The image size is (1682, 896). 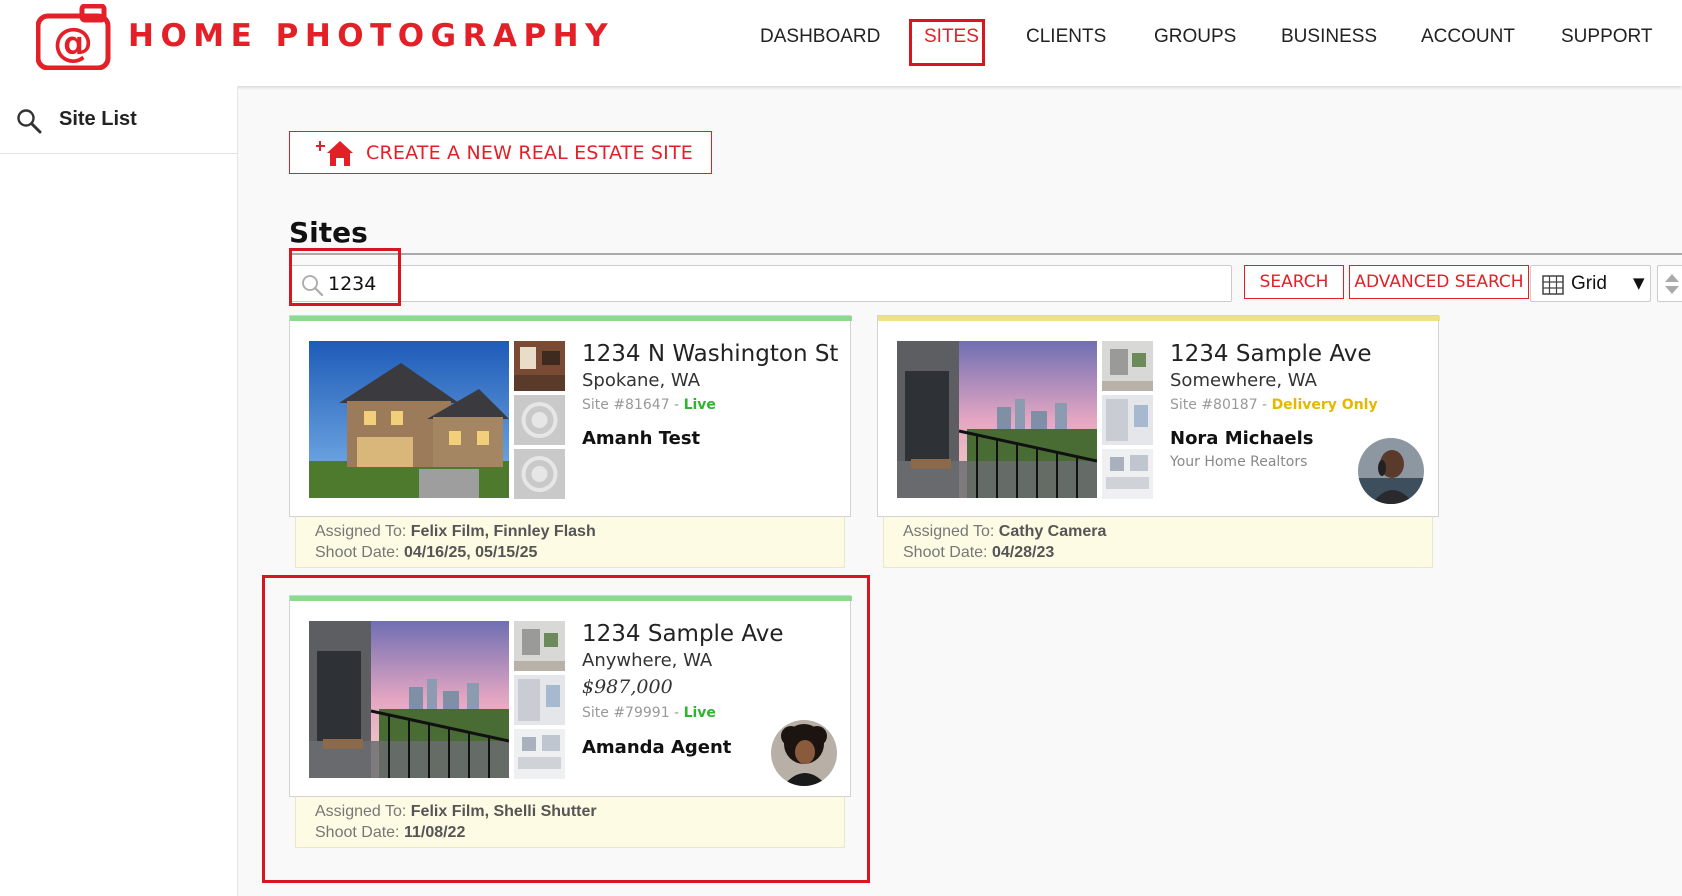 I want to click on site-number: Site #81647 - Live, so click(x=649, y=405).